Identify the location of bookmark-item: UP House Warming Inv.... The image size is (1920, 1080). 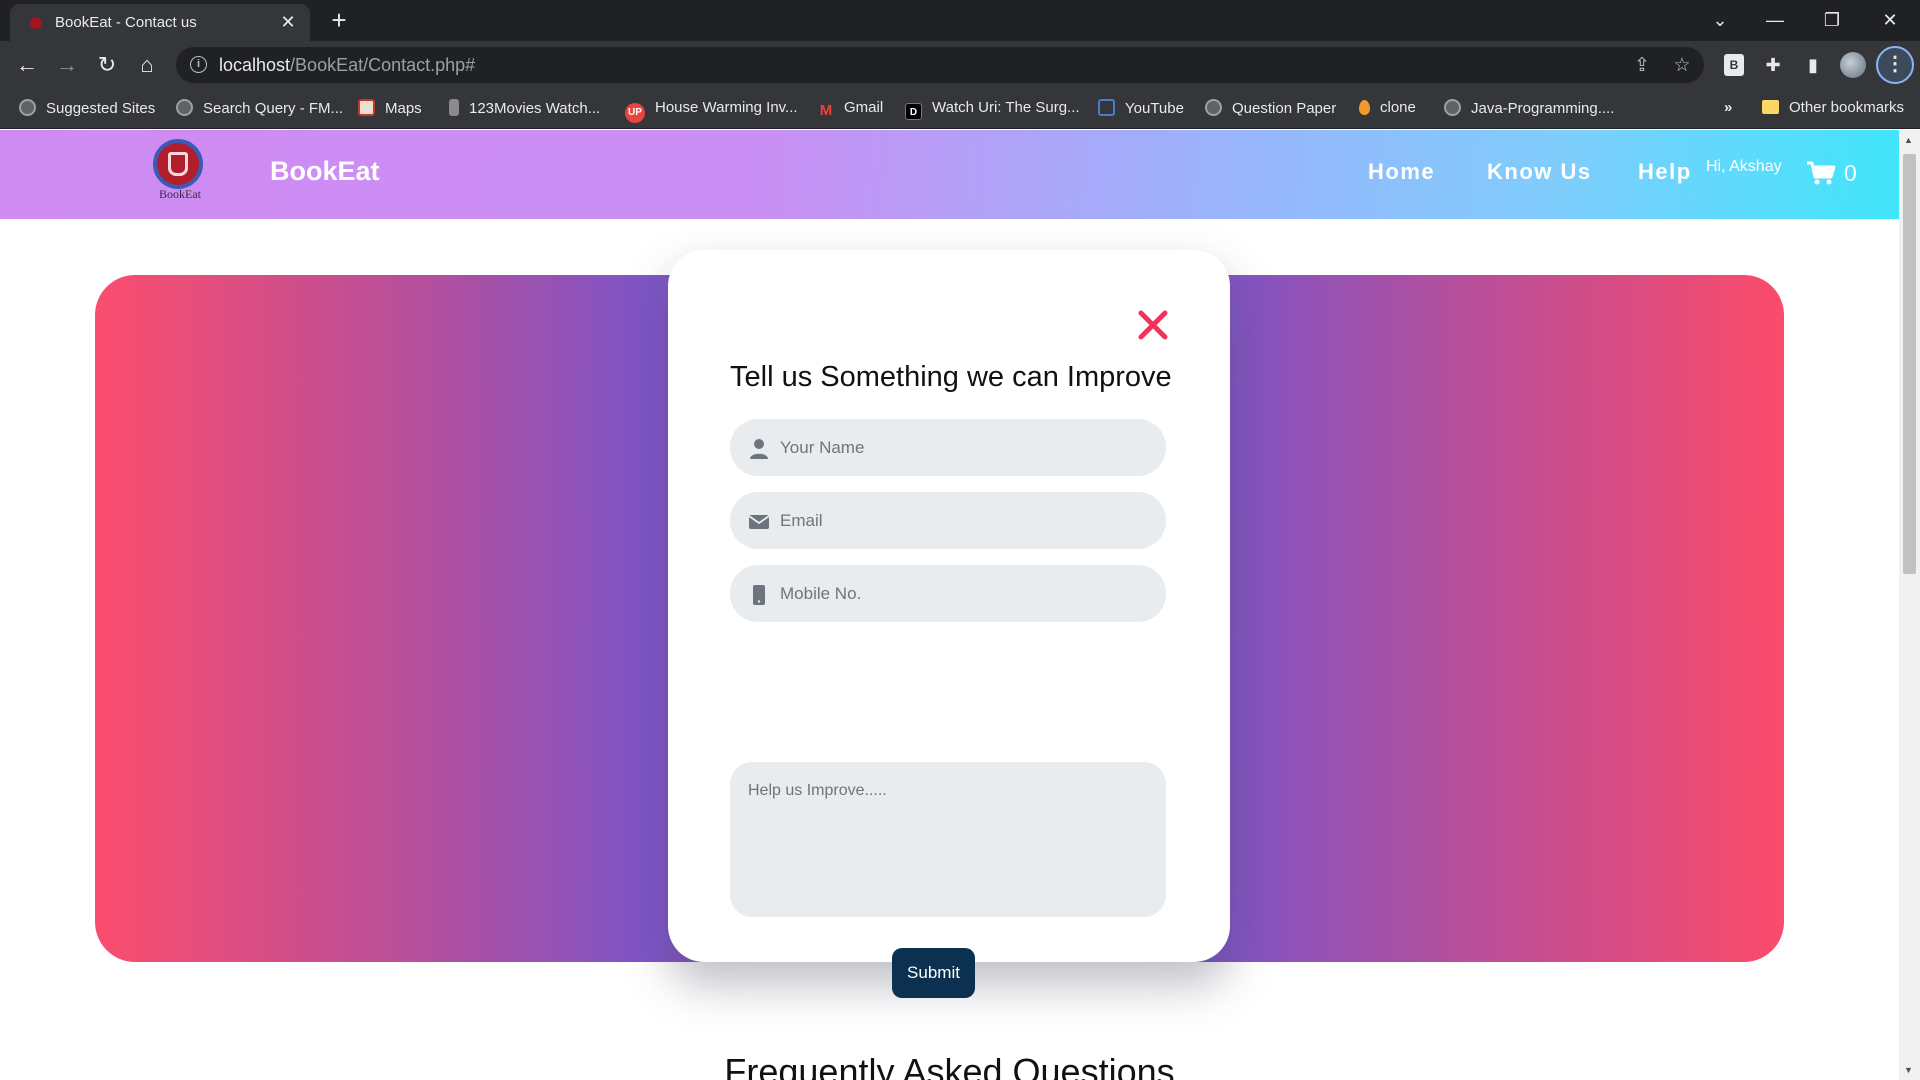
(711, 111).